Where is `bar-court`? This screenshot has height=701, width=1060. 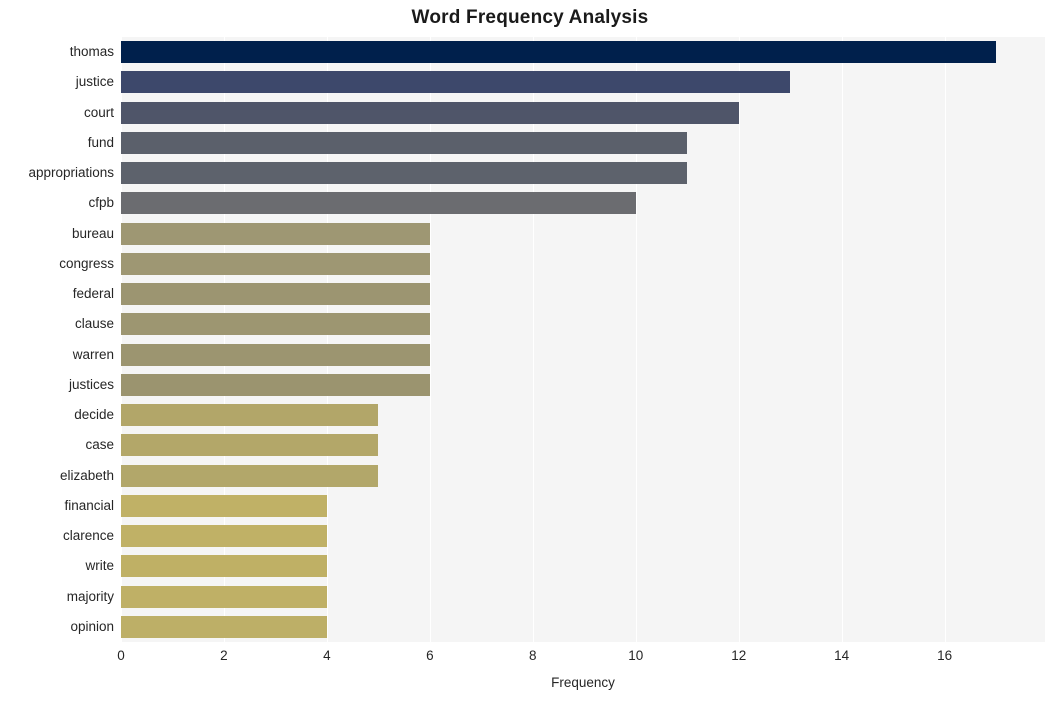
bar-court is located at coordinates (430, 112).